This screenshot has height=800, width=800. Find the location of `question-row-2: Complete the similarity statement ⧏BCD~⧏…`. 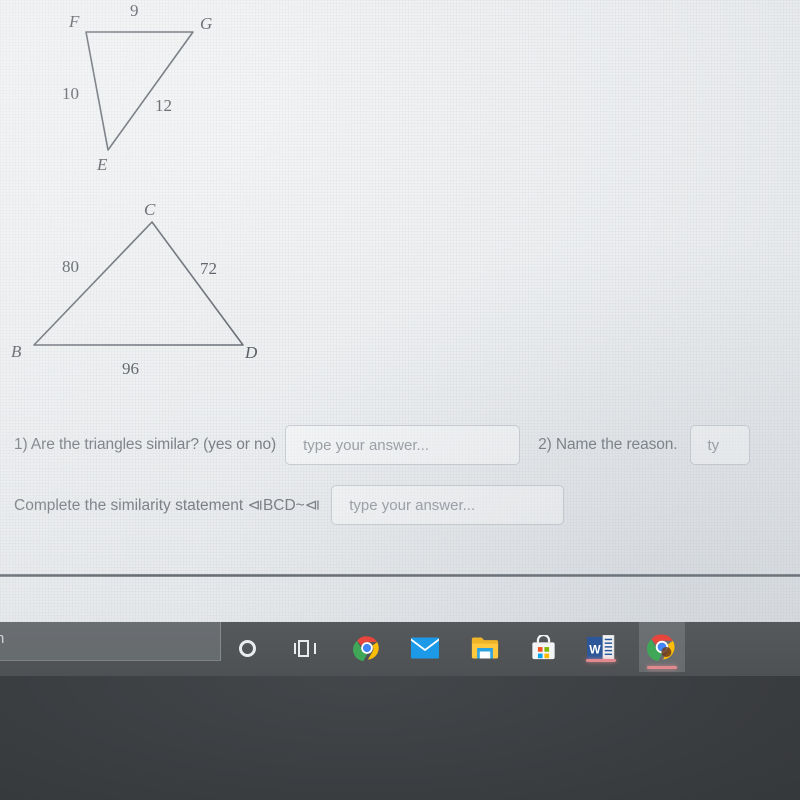

question-row-2: Complete the similarity statement ⧏BCD~⧏… is located at coordinates (289, 505).